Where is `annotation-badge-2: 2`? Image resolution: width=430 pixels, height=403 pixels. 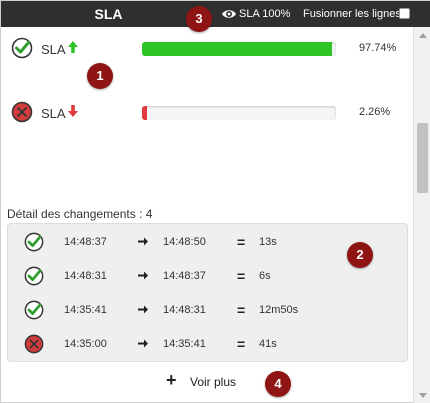
annotation-badge-2: 2 is located at coordinates (360, 255).